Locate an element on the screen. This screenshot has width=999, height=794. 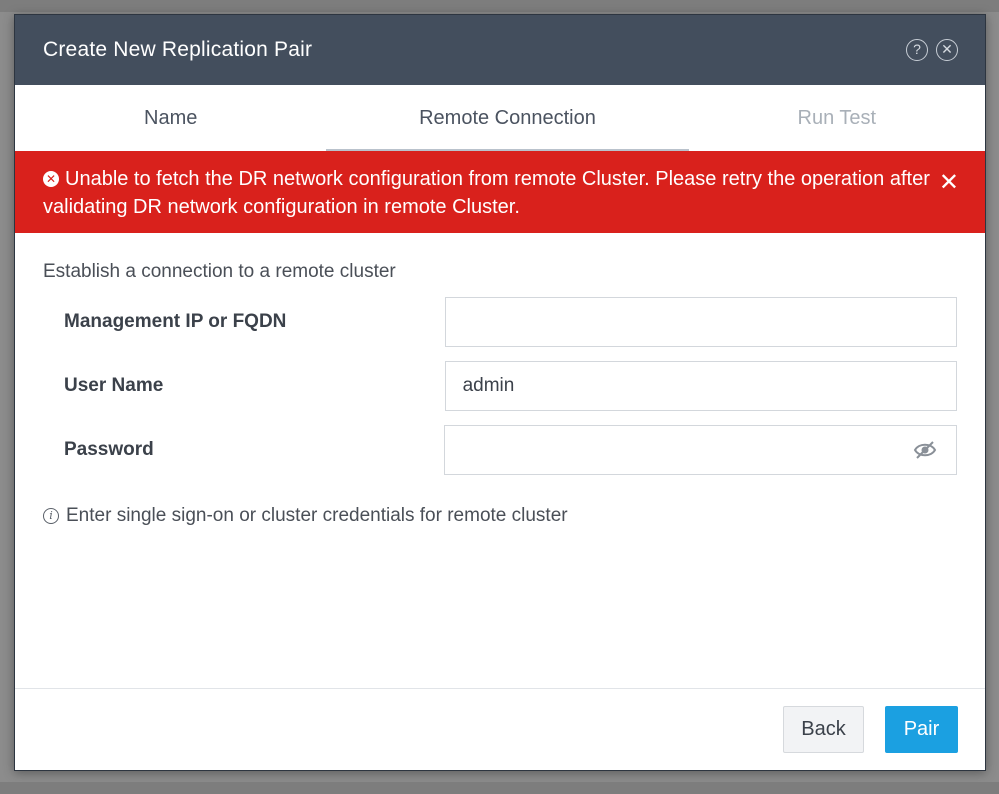
header-actions: ? ✕ is located at coordinates (932, 50).